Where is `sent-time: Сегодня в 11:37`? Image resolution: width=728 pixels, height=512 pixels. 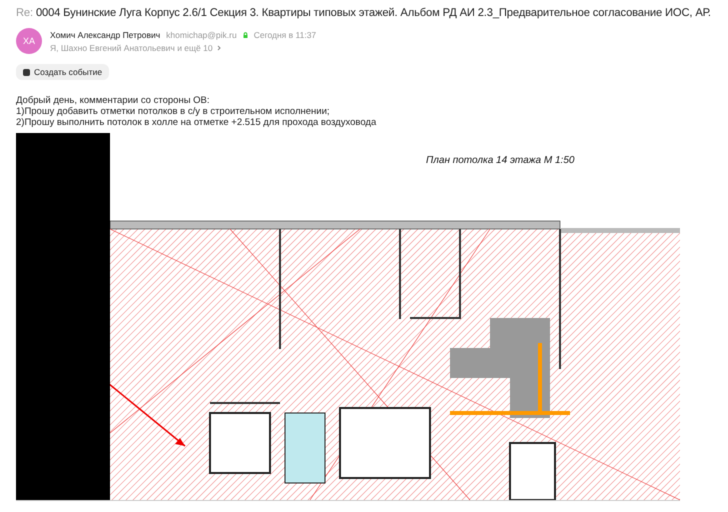
sent-time: Сегодня в 11:37 is located at coordinates (285, 35).